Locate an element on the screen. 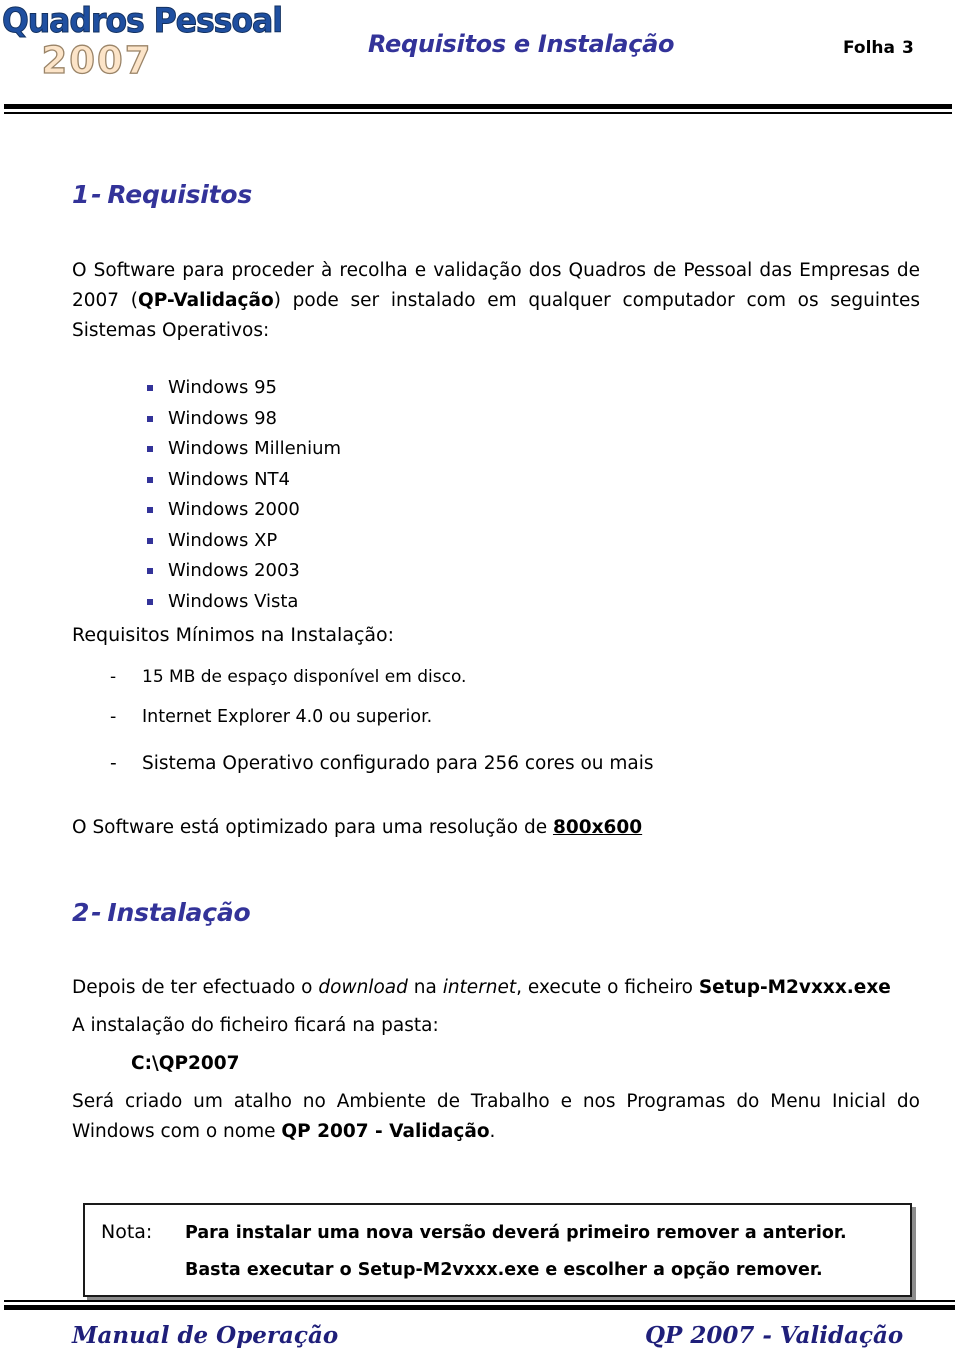  section-1-dash: - is located at coordinates (96, 194).